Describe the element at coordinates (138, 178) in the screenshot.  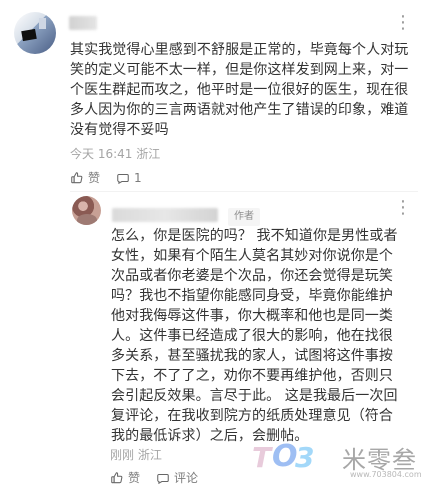
I see `reply-count: 1` at that location.